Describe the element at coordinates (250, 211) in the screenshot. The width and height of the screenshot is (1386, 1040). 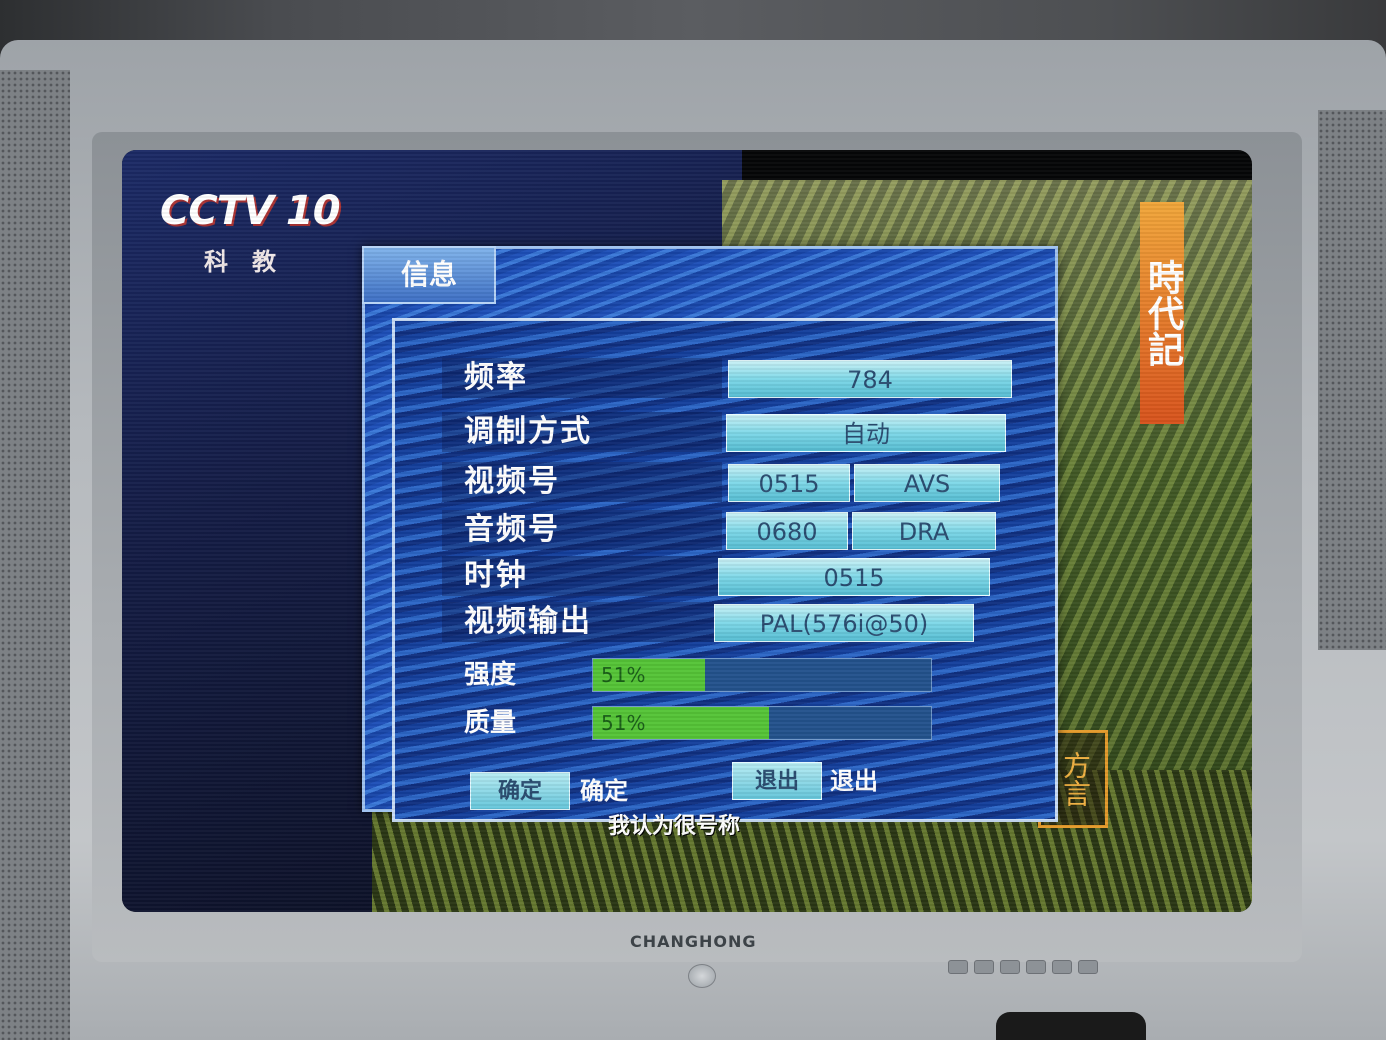
I see `channel-logo: CCTV 10` at that location.